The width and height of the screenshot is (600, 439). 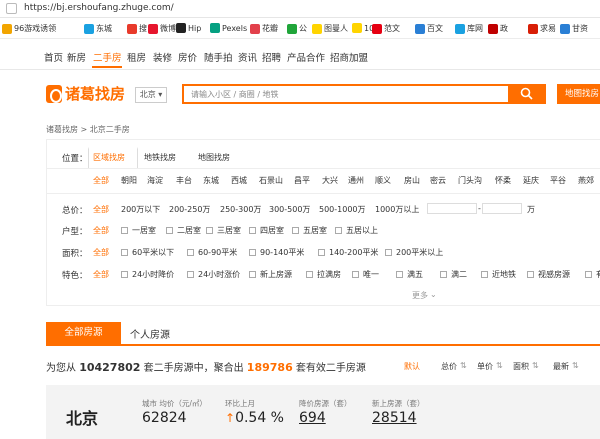 I want to click on feature-option: 24小时降价, so click(x=153, y=274).